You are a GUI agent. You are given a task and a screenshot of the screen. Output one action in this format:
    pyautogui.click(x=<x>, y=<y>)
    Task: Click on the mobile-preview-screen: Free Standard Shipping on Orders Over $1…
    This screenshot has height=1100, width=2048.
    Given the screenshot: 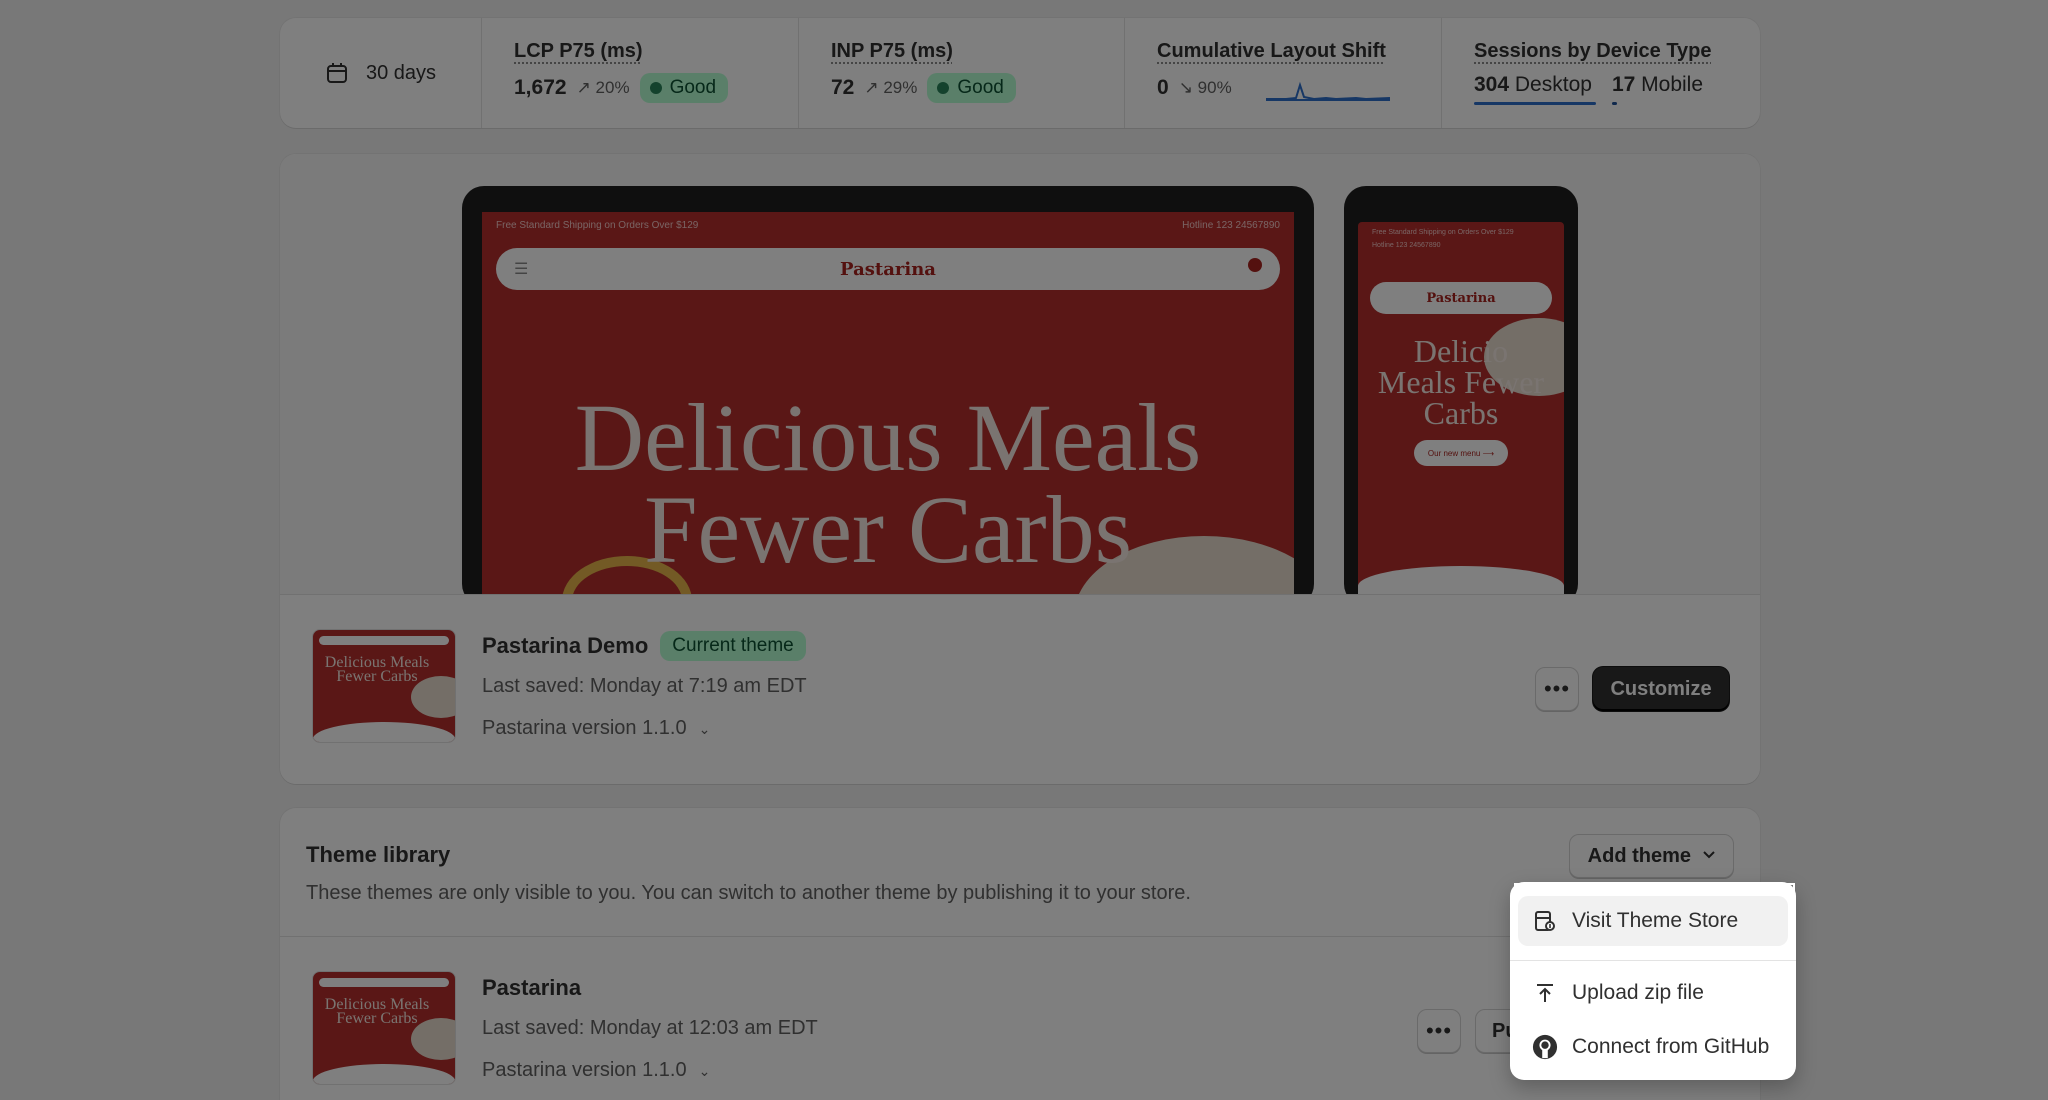 What is the action you would take?
    pyautogui.click(x=1461, y=408)
    